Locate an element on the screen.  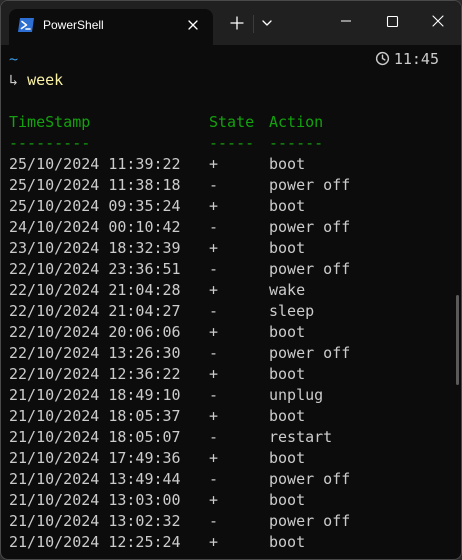
cell-action: Action is located at coordinates (296, 122).